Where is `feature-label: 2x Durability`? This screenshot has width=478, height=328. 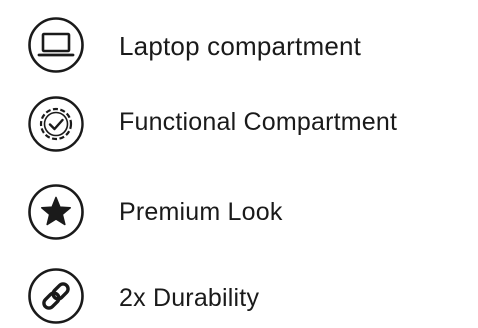
feature-label: 2x Durability is located at coordinates (189, 298).